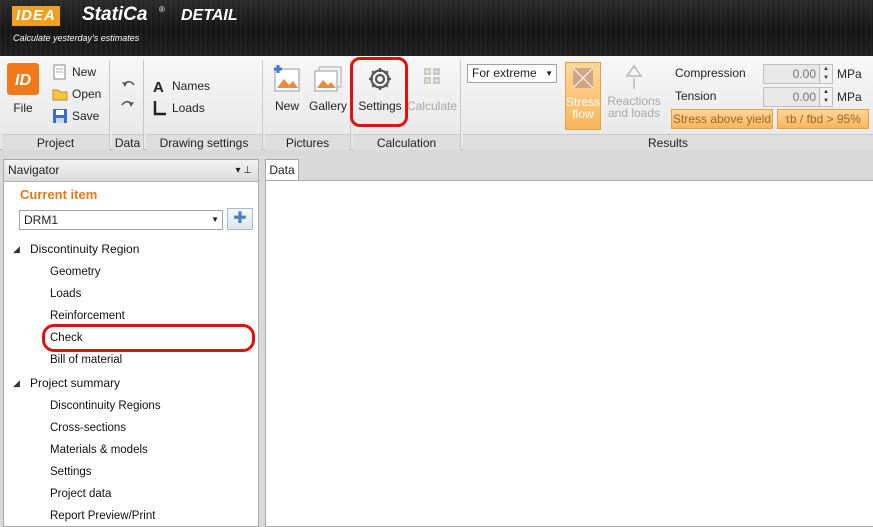 This screenshot has height=527, width=873. What do you see at coordinates (668, 142) in the screenshot?
I see `results-group-label: Results` at bounding box center [668, 142].